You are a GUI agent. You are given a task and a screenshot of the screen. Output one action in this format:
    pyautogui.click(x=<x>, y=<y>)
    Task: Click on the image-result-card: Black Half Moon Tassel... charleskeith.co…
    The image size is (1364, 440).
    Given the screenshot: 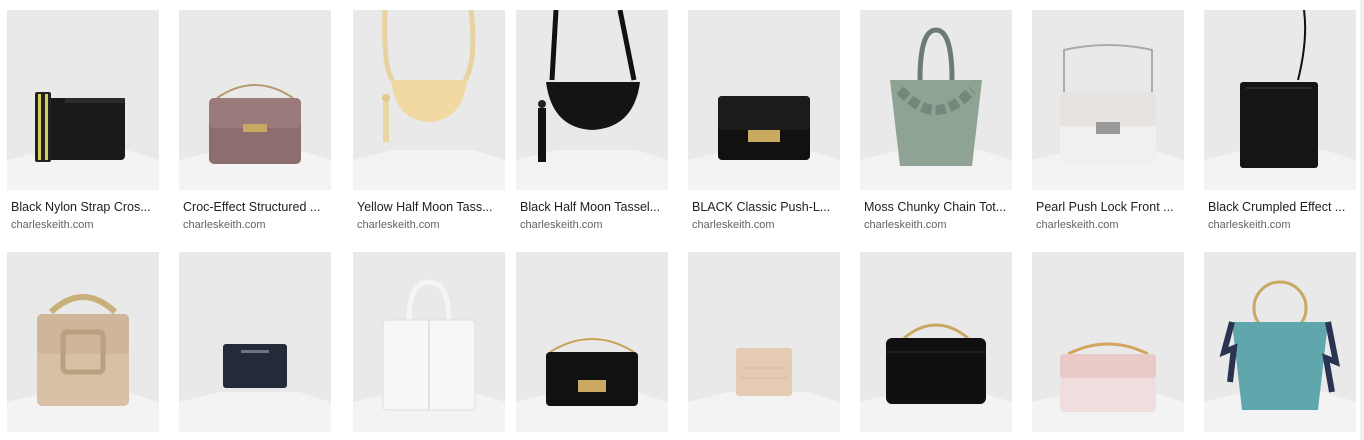 What is the action you would take?
    pyautogui.click(x=592, y=126)
    